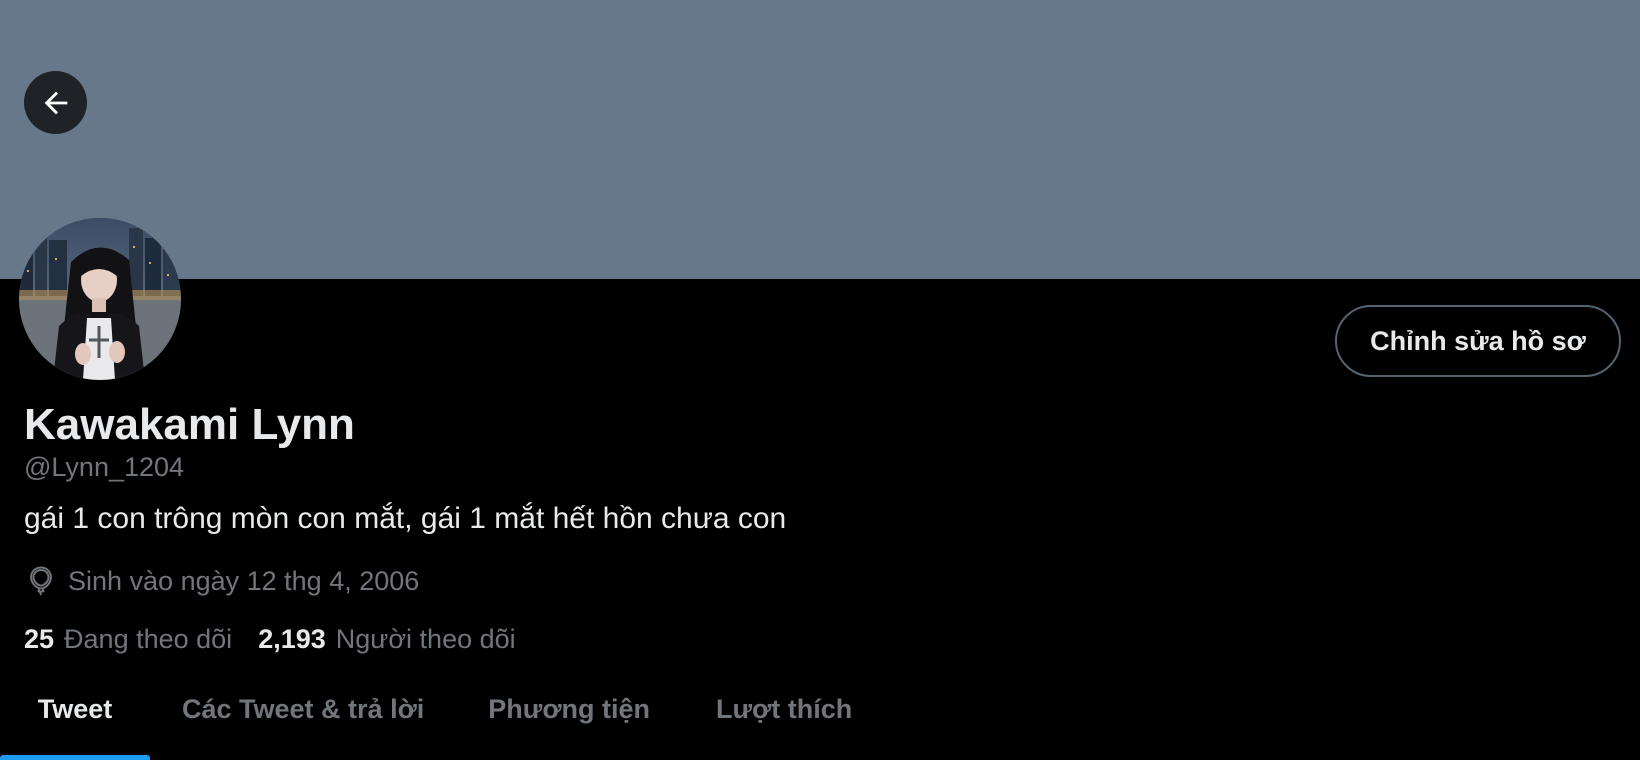 The width and height of the screenshot is (1640, 760). I want to click on followers-label: Người theo dõi, so click(425, 638).